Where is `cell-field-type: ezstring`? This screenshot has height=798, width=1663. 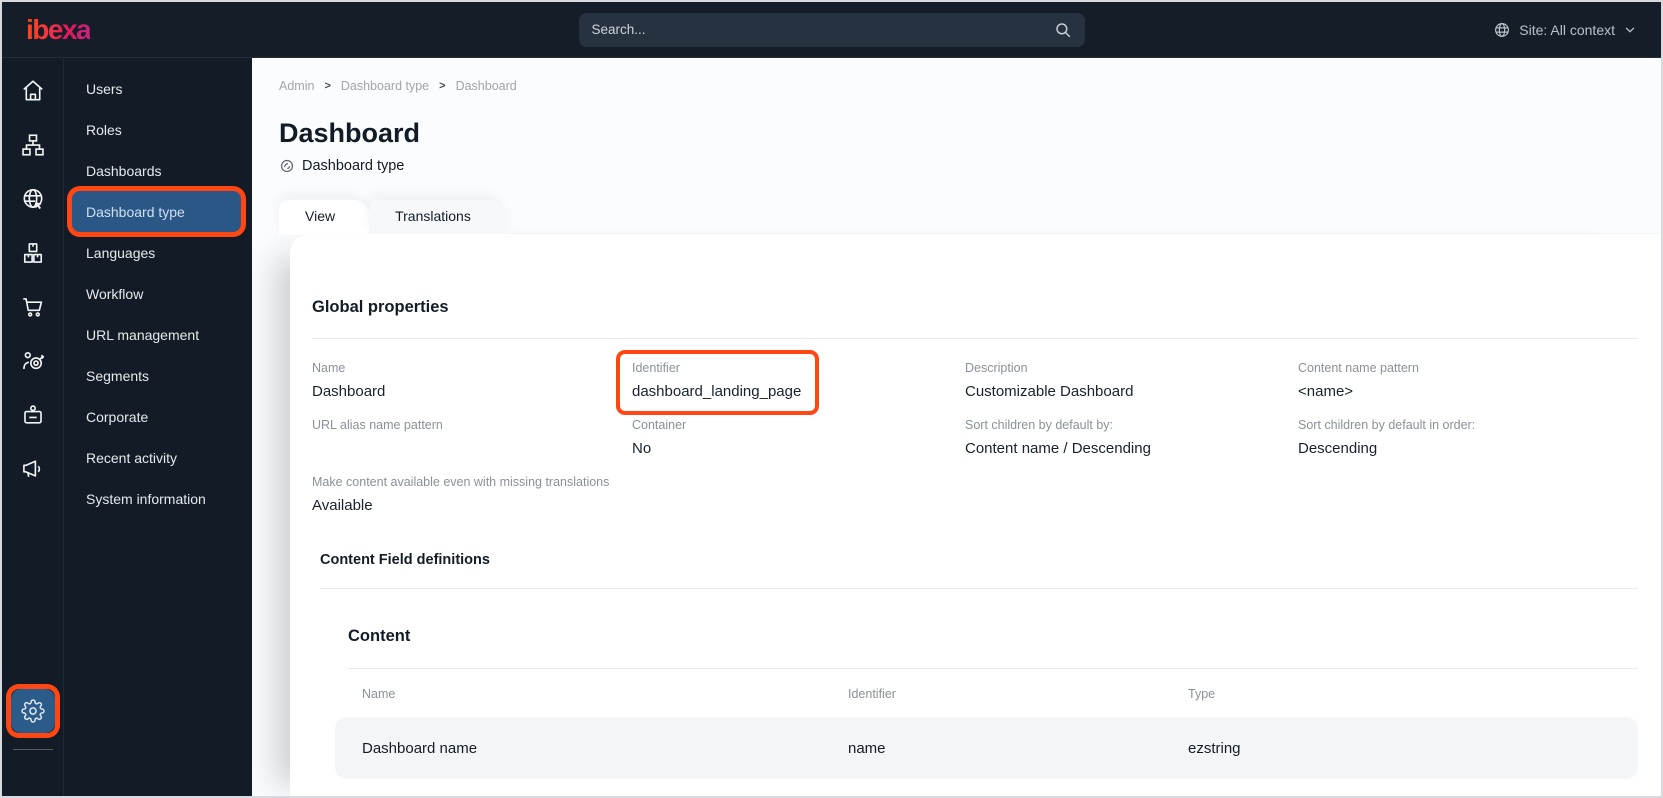 cell-field-type: ezstring is located at coordinates (1214, 748).